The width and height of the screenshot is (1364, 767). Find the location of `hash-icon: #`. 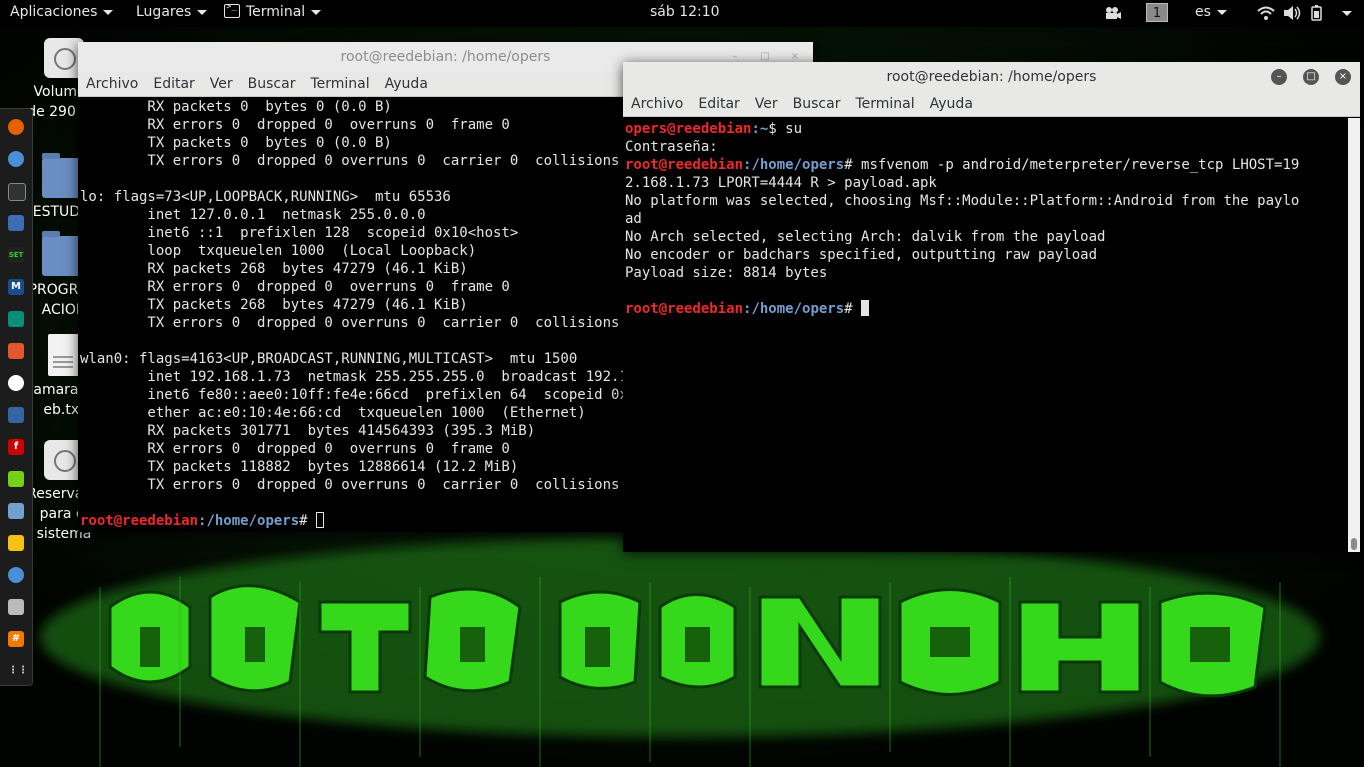

hash-icon: # is located at coordinates (16, 639).